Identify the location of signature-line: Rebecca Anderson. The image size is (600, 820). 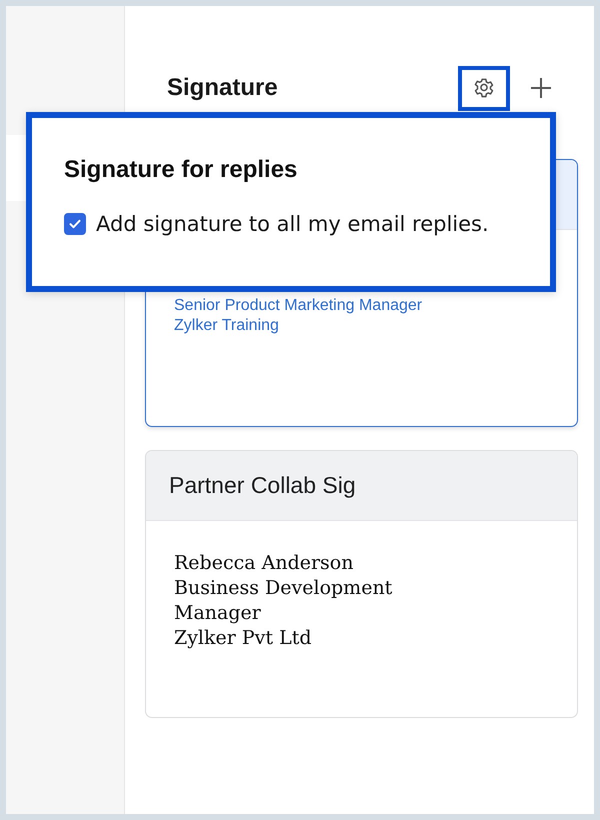
(264, 563).